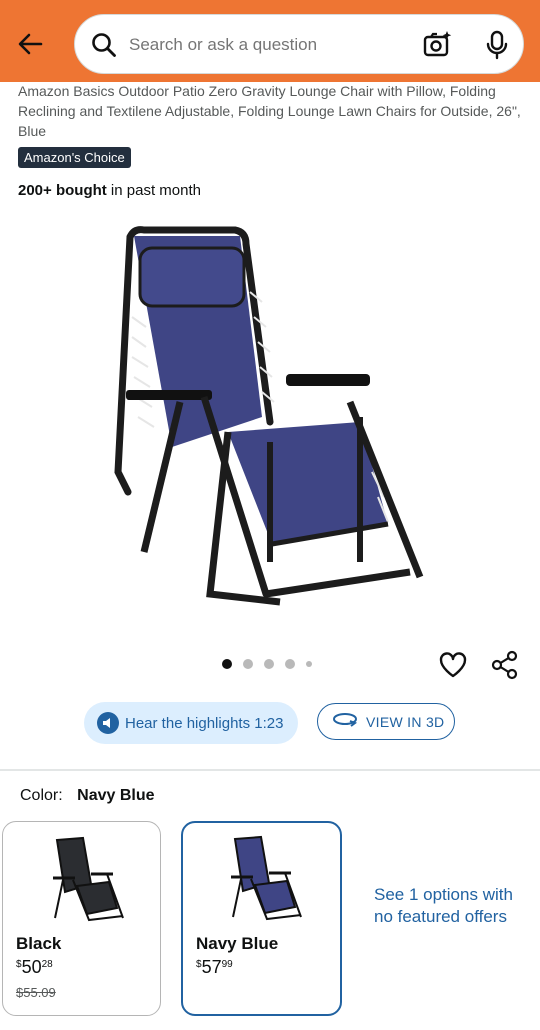 The height and width of the screenshot is (1030, 540). I want to click on microphone-icon, so click(497, 47).